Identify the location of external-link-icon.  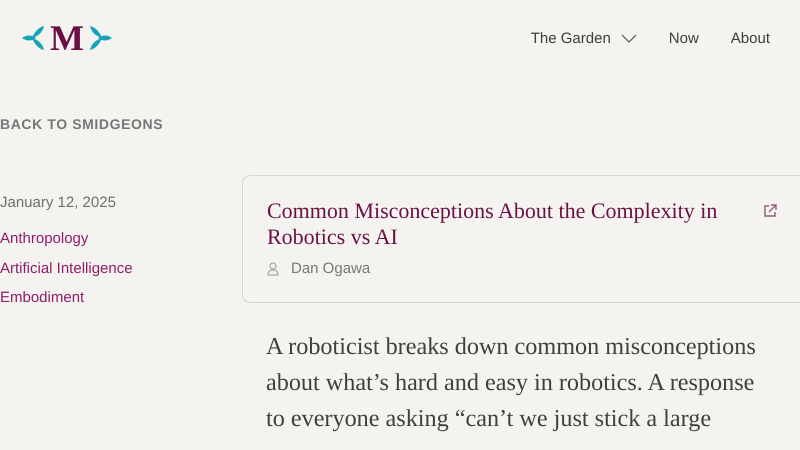
(770, 211).